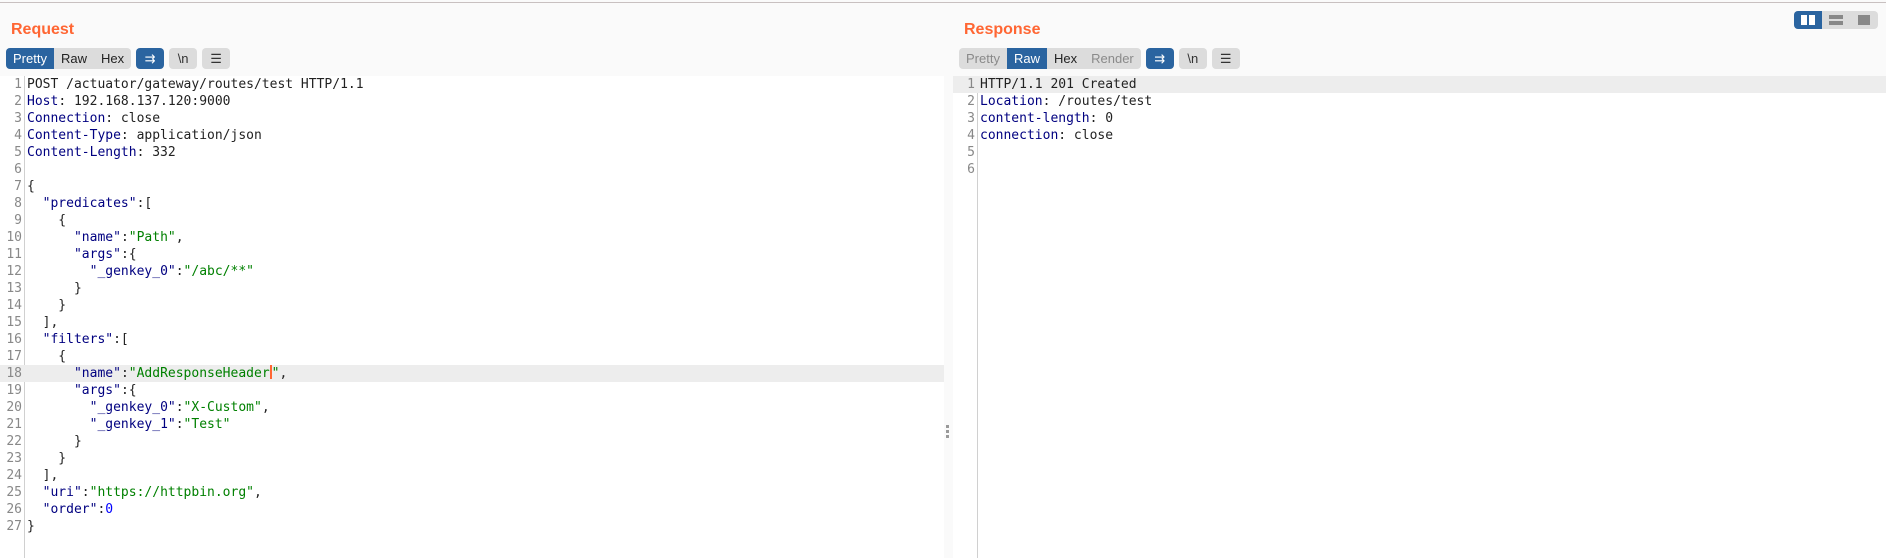  What do you see at coordinates (18, 101) in the screenshot?
I see `line-number: 2` at bounding box center [18, 101].